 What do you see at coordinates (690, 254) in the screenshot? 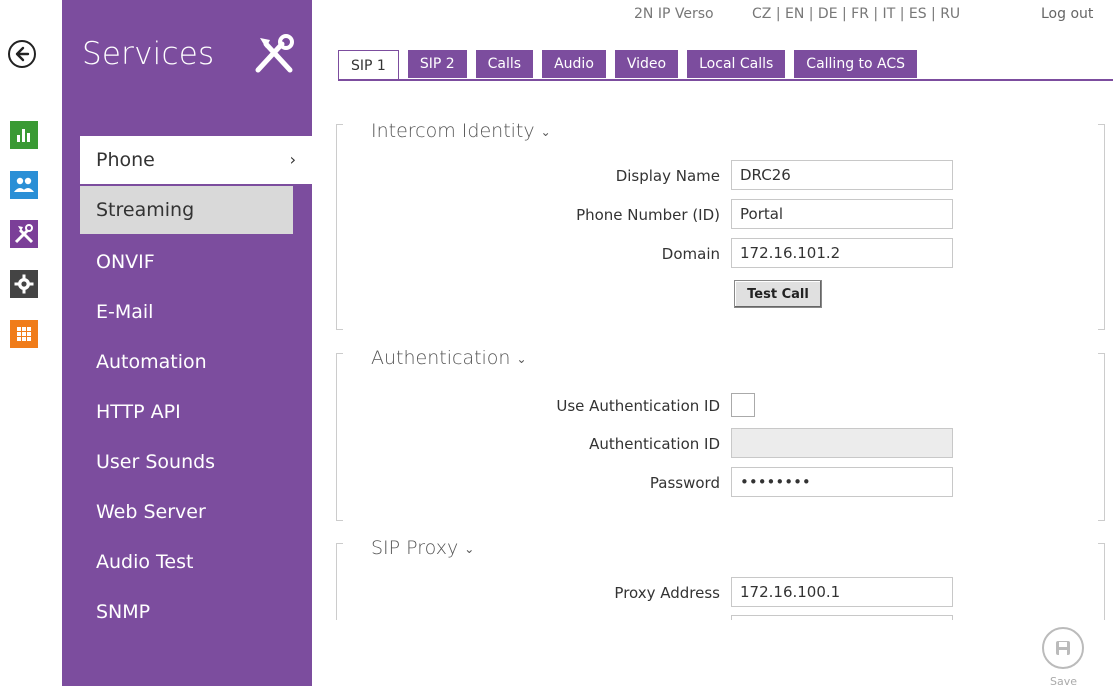
I see `domain-label: Domain` at bounding box center [690, 254].